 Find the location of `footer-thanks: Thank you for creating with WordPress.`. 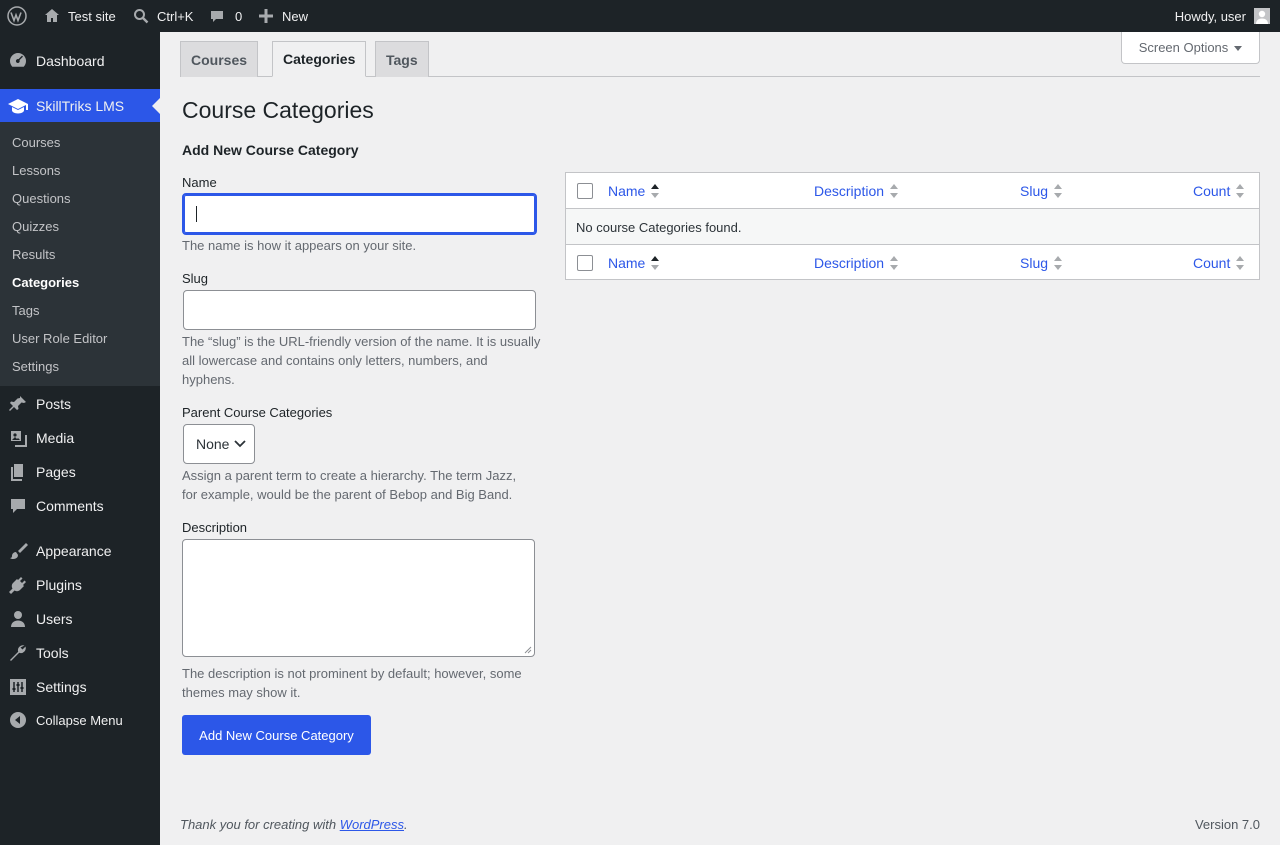

footer-thanks: Thank you for creating with WordPress. is located at coordinates (294, 824).